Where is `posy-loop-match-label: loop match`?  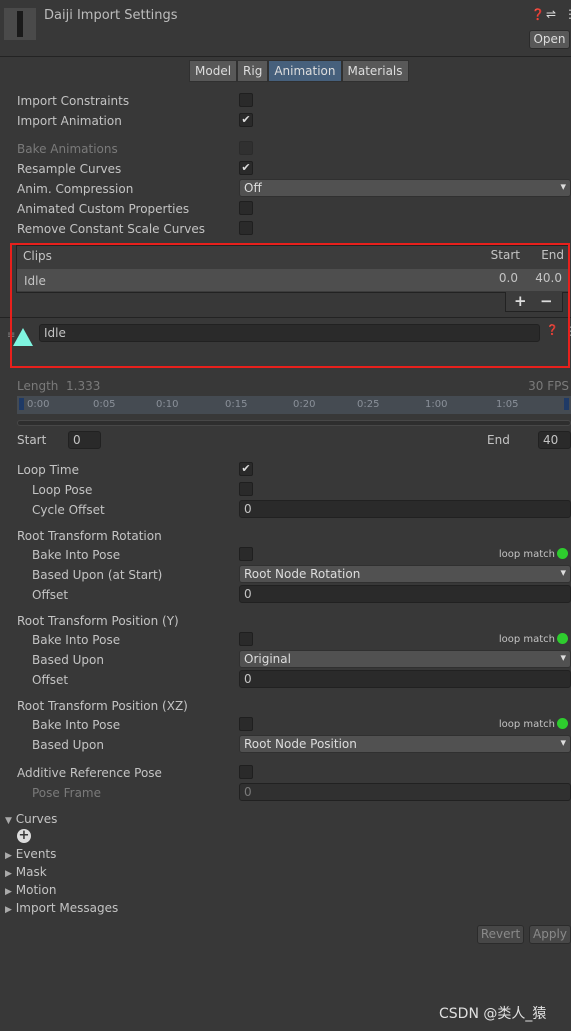
posy-loop-match-label: loop match is located at coordinates (526, 639).